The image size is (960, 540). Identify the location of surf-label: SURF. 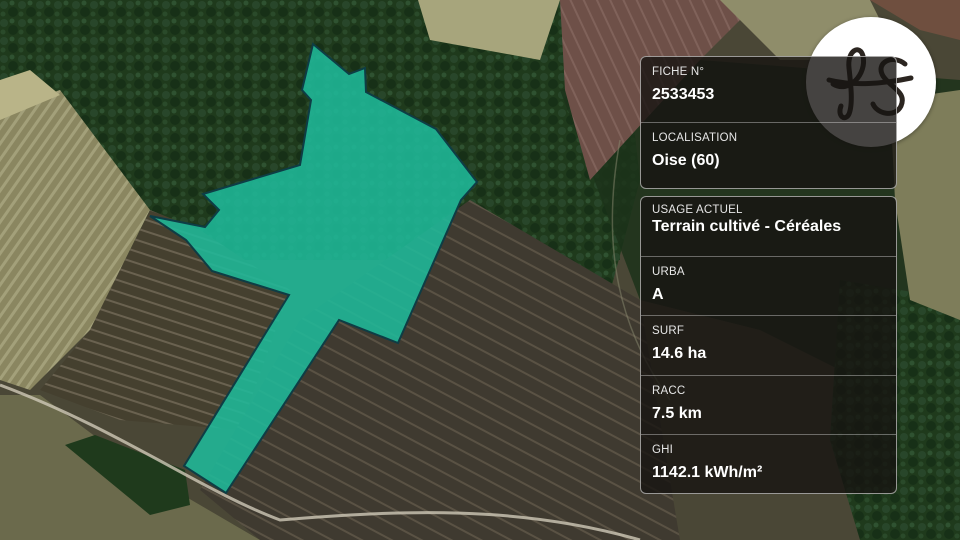
(668, 331).